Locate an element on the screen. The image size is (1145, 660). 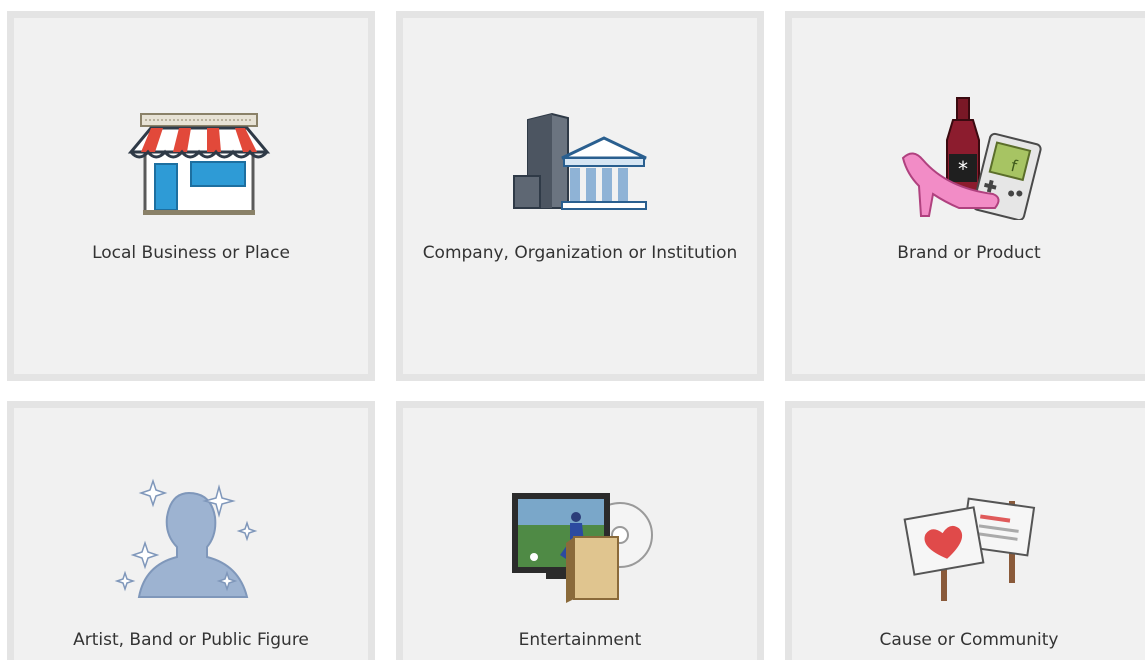
products-icon: * f is located at coordinates (969, 155).